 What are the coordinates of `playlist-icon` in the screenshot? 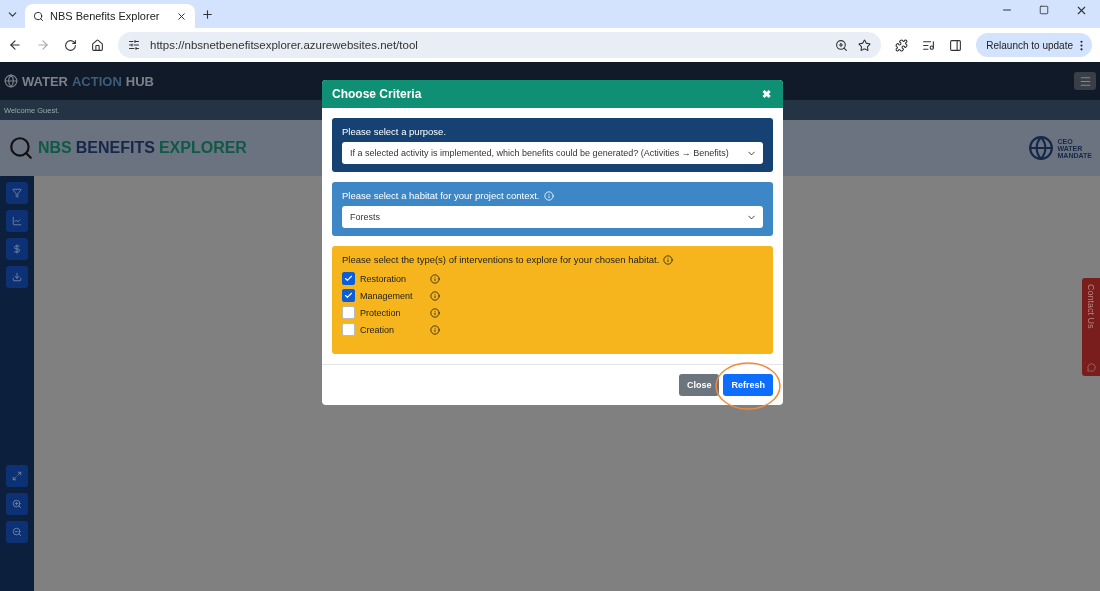 It's located at (929, 45).